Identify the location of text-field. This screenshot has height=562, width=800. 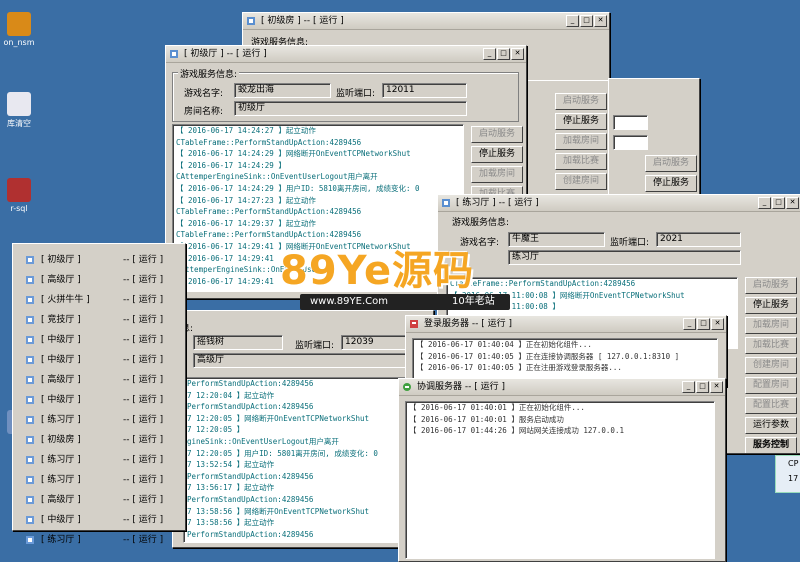
(630, 122).